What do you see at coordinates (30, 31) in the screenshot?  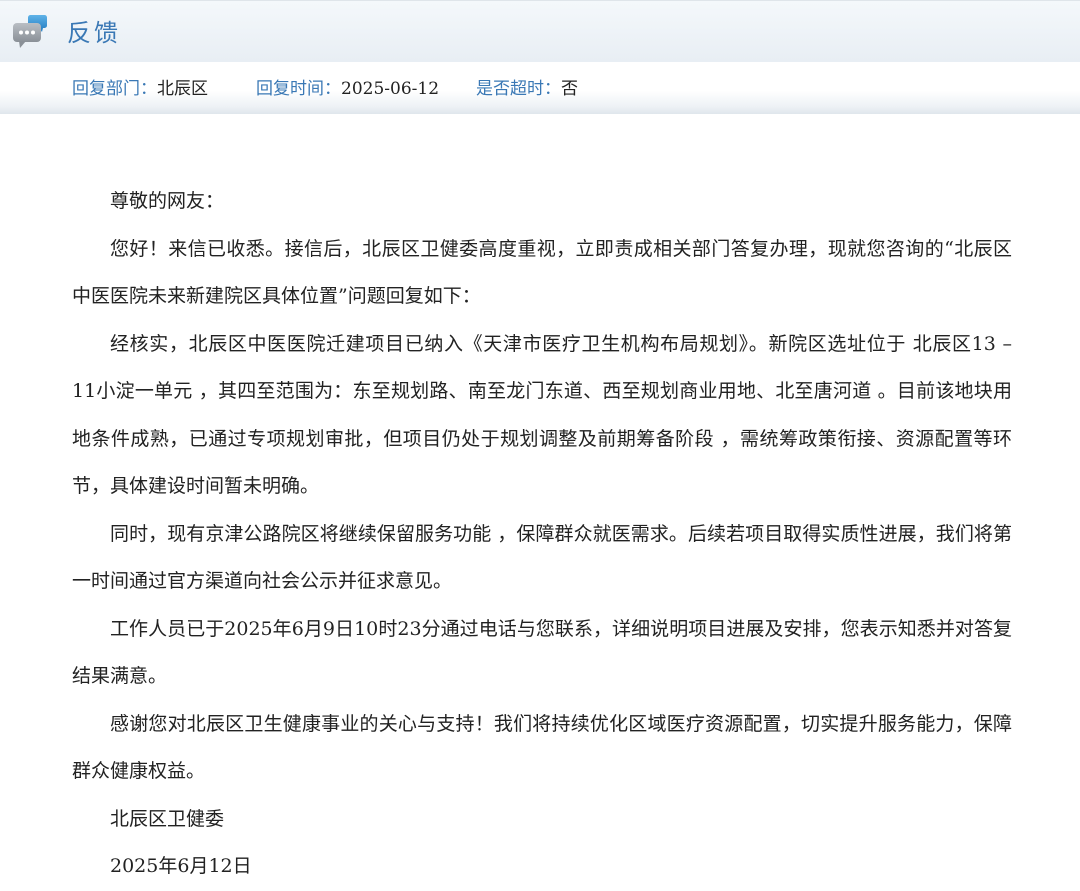 I see `chat-bubbles-icon` at bounding box center [30, 31].